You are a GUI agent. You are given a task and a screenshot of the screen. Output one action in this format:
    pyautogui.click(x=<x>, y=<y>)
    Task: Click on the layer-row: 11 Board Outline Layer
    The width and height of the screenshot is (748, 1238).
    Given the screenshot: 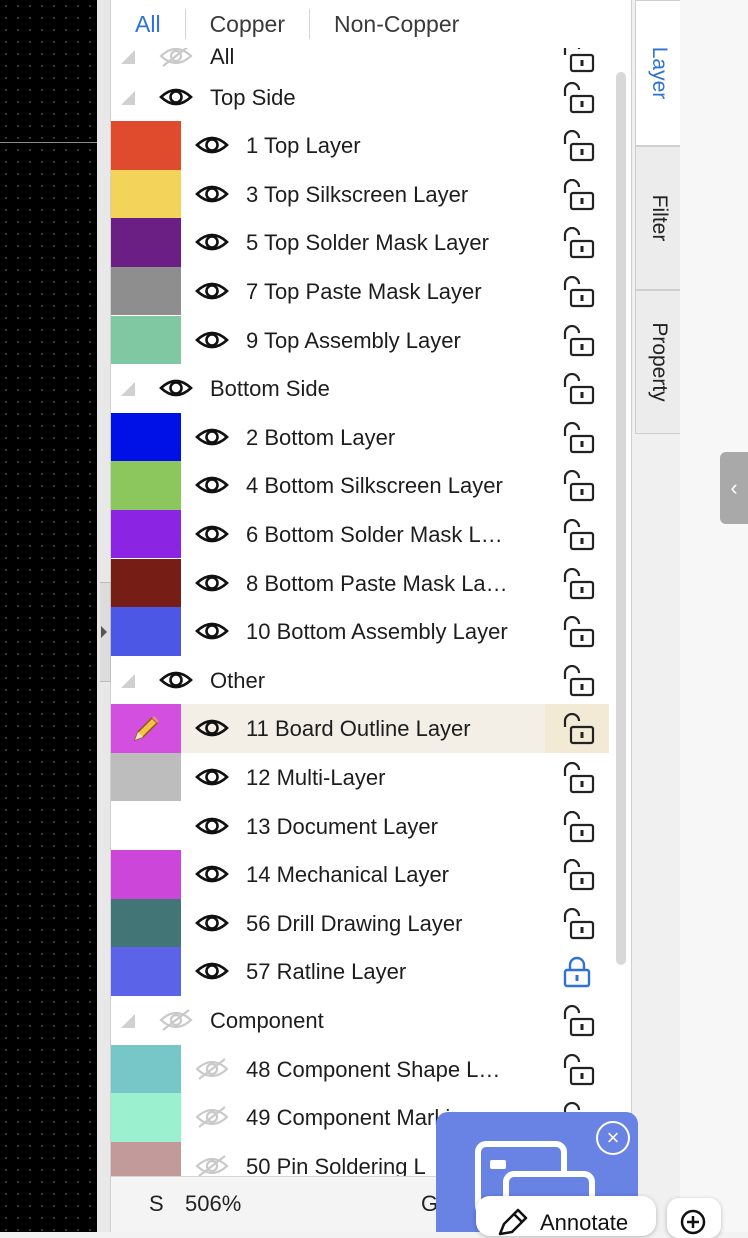 What is the action you would take?
    pyautogui.click(x=360, y=728)
    